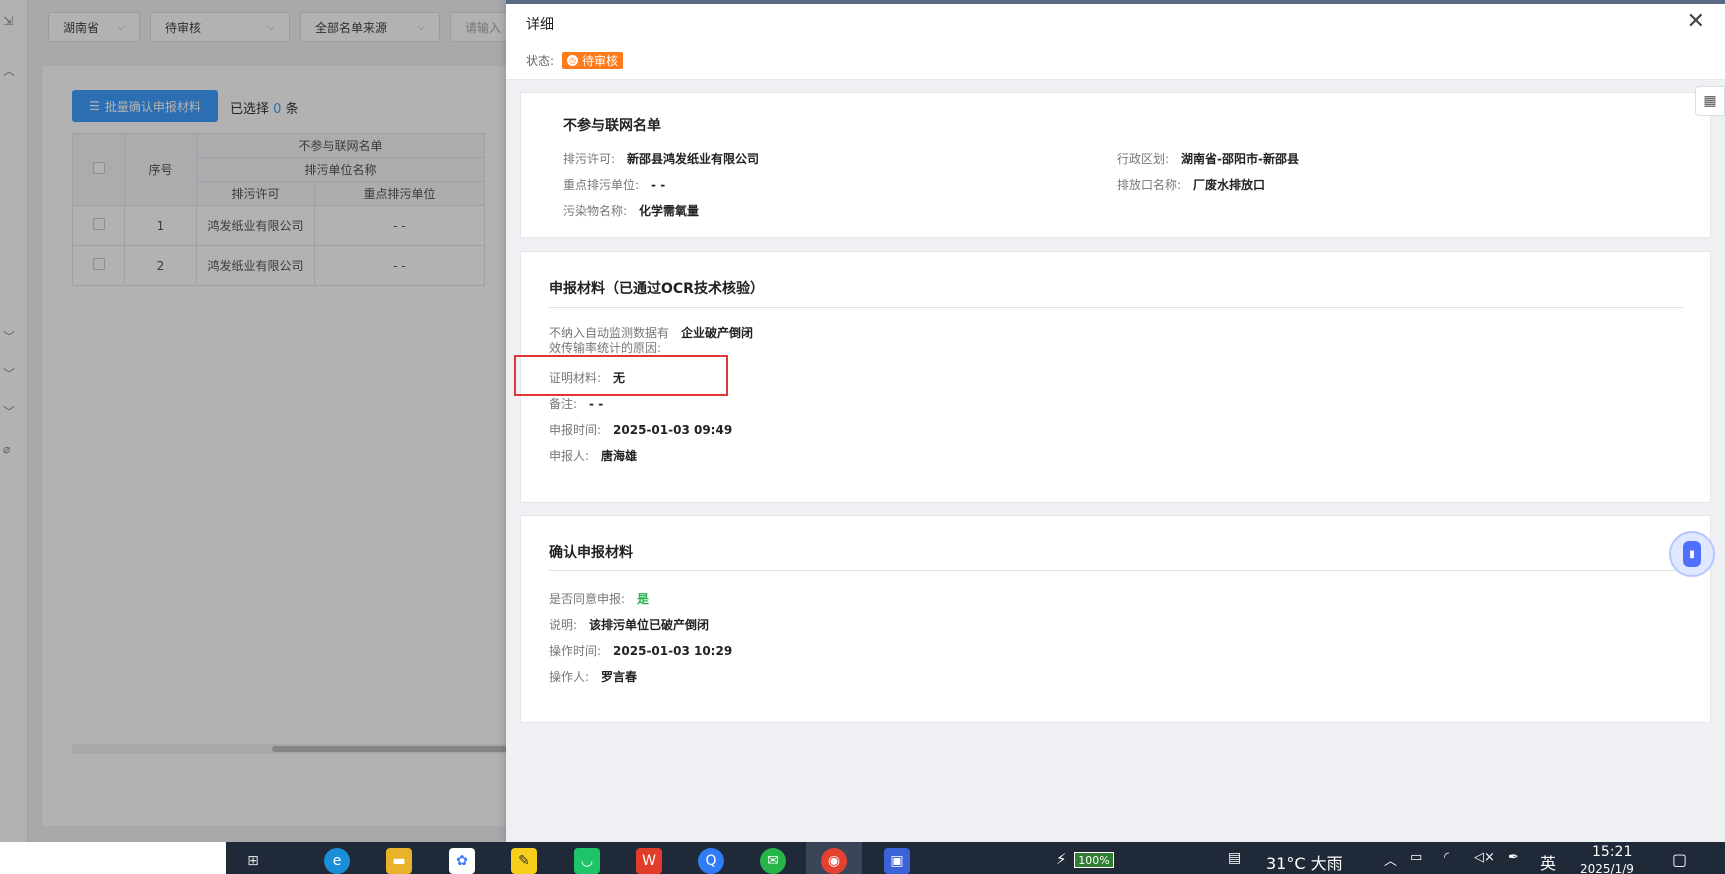  Describe the element at coordinates (1061, 859) in the screenshot. I see `plug-icon: ⚡` at that location.